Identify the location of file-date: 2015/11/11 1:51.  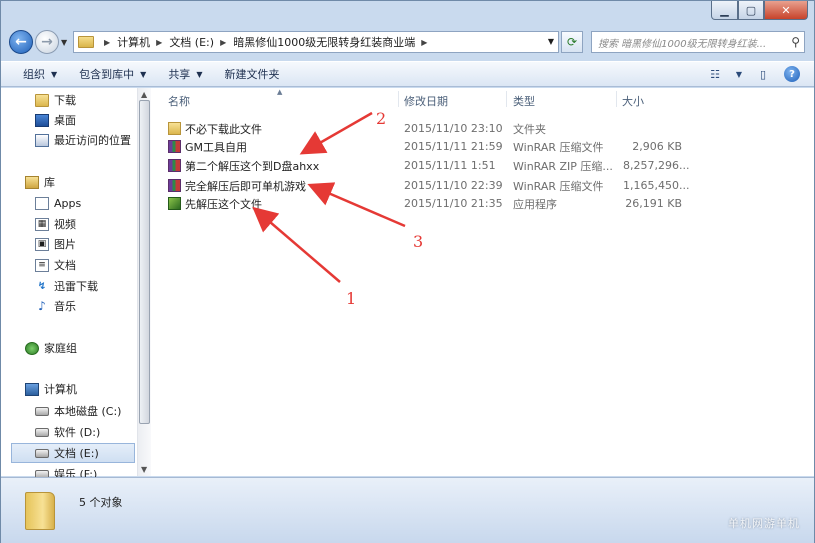
(450, 165).